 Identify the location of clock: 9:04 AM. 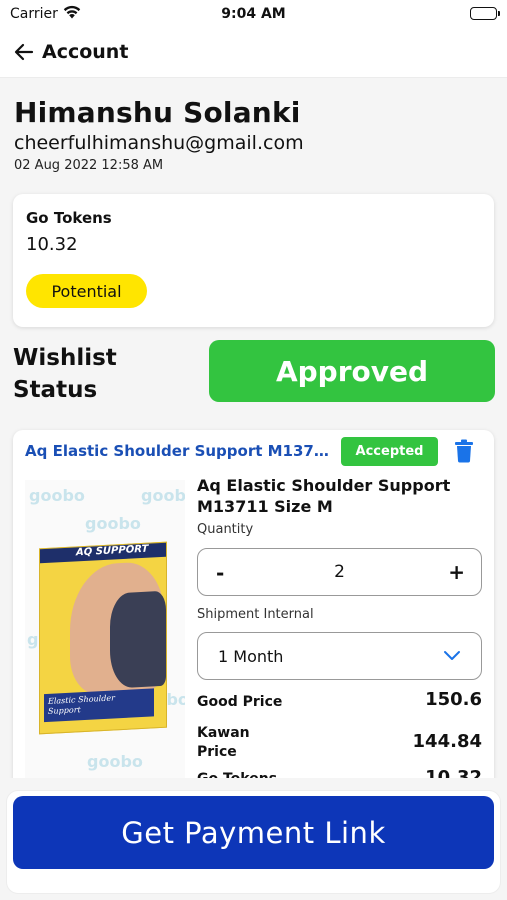
(253, 14).